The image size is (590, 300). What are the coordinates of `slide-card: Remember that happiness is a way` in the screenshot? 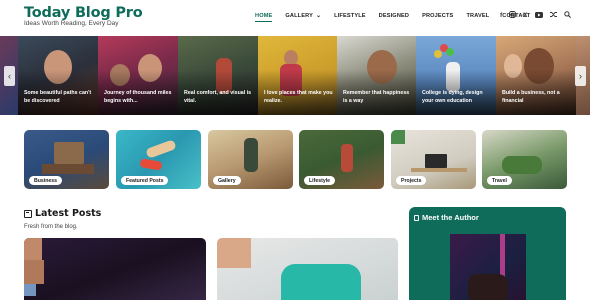 It's located at (376, 75).